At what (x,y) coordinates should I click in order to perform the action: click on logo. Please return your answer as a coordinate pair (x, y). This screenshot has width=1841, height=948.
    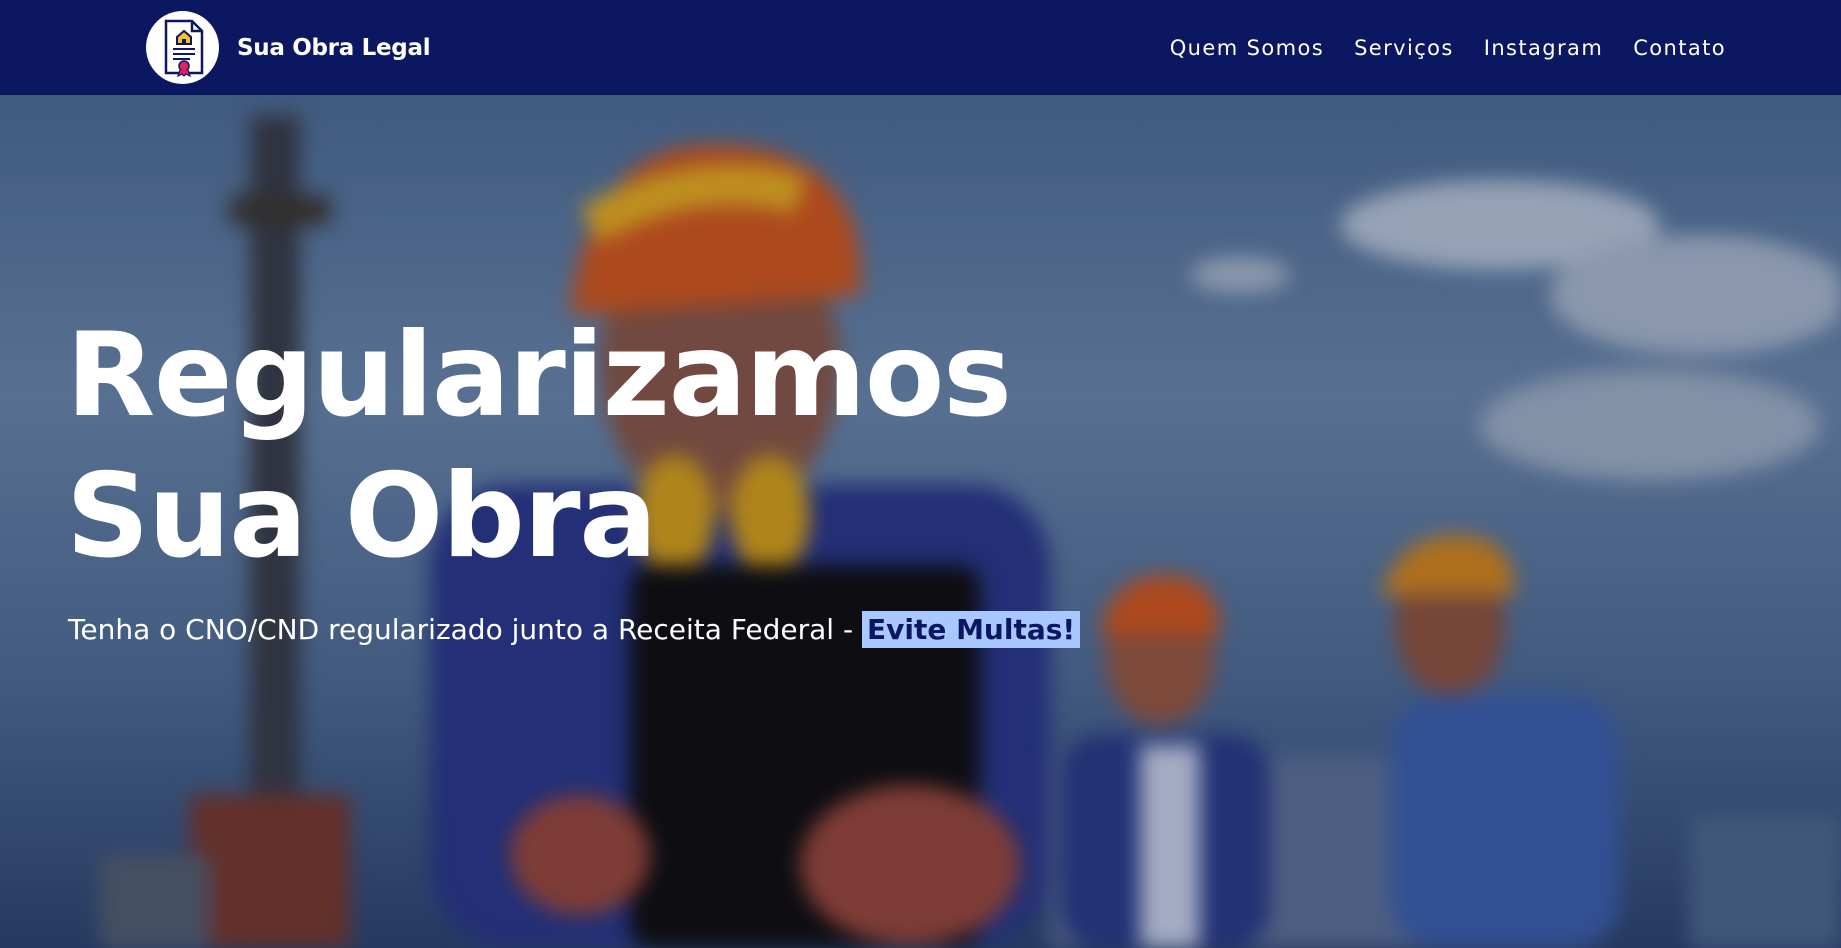
    Looking at the image, I should click on (182, 47).